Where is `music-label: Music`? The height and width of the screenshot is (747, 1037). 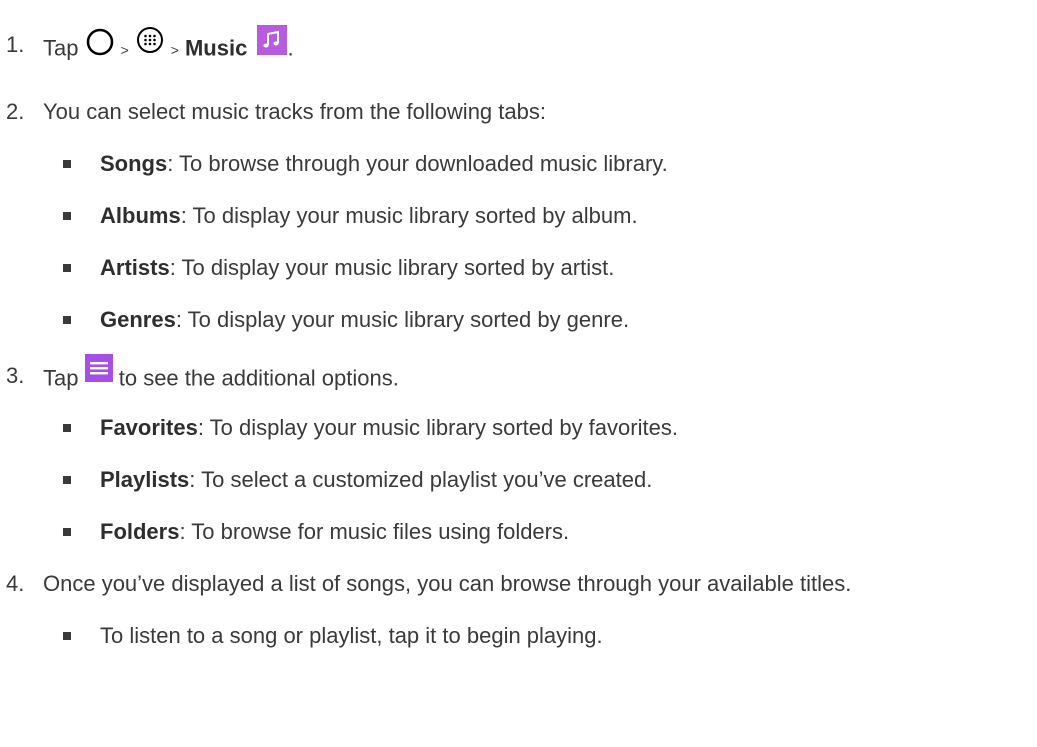
music-label: Music is located at coordinates (216, 48).